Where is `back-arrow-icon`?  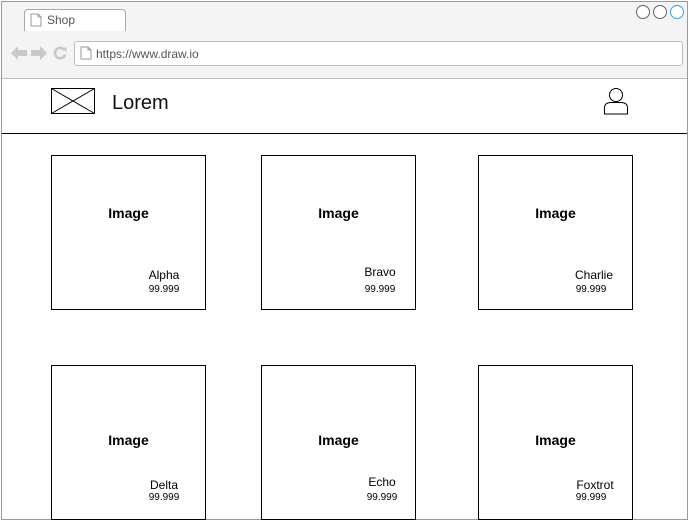
back-arrow-icon is located at coordinates (19, 53).